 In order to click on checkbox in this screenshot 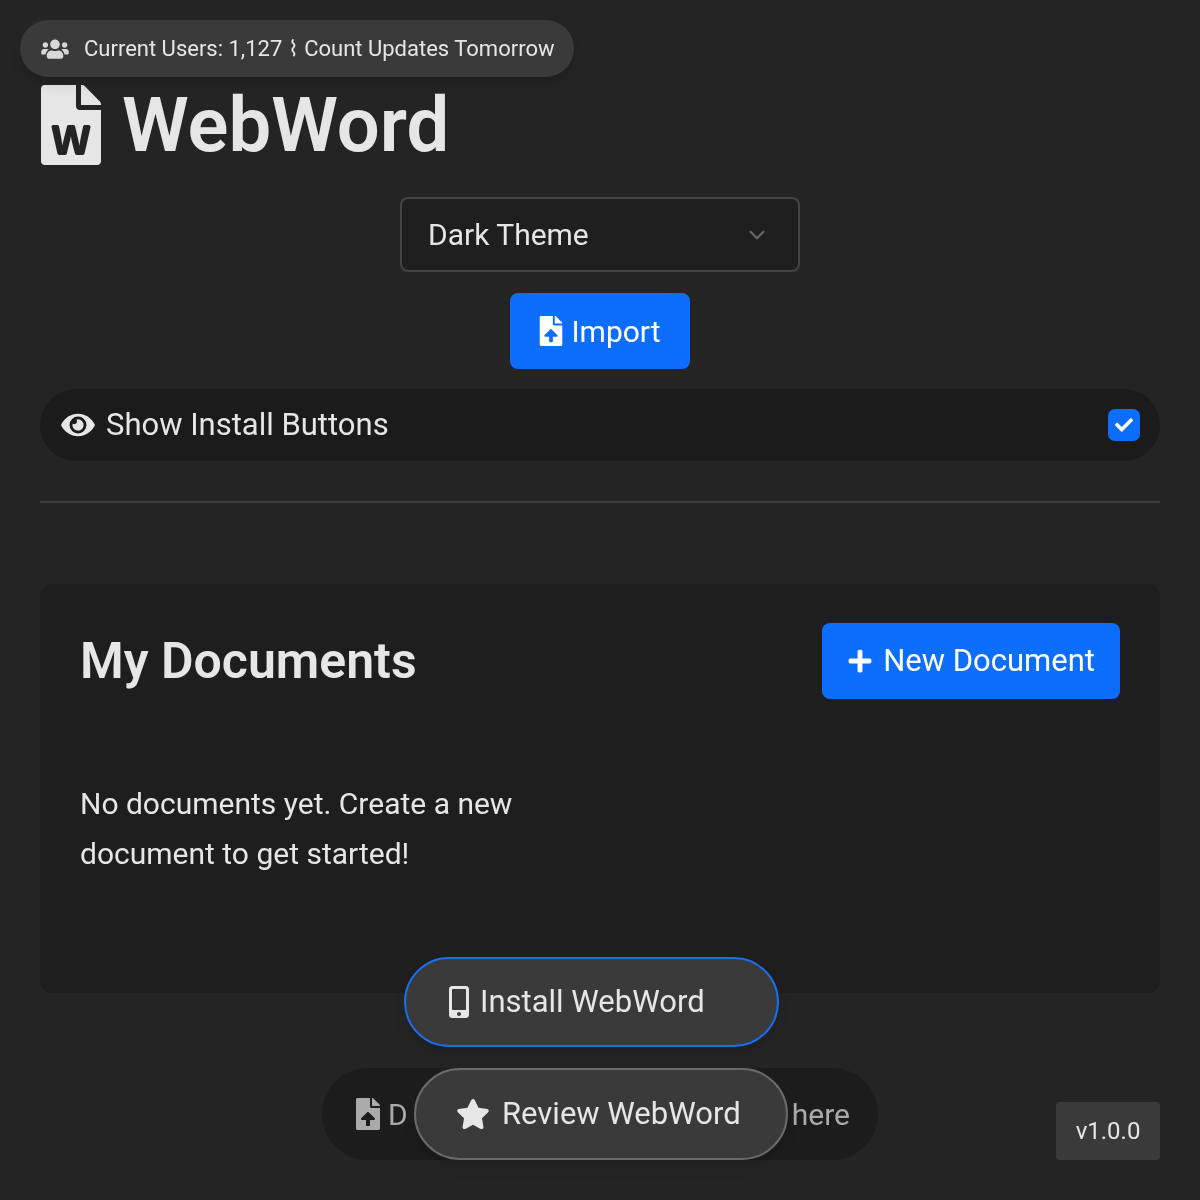, I will do `click(1124, 425)`.